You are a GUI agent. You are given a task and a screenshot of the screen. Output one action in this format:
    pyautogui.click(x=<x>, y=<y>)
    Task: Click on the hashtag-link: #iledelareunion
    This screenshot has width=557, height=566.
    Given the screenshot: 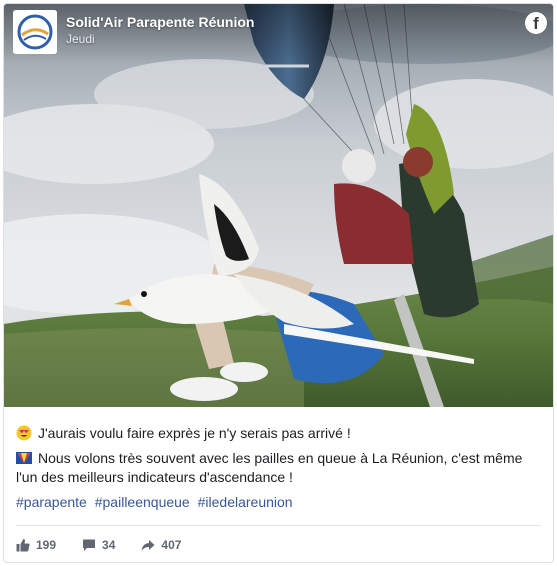 What is the action you would take?
    pyautogui.click(x=245, y=502)
    